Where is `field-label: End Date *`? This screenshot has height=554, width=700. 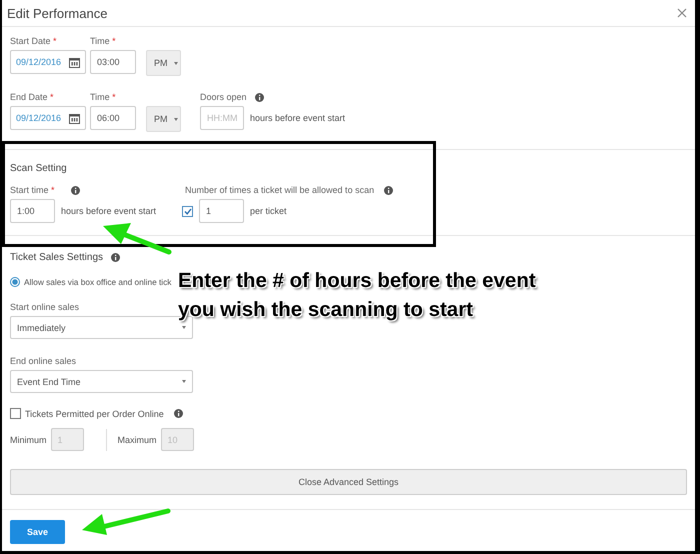
field-label: End Date * is located at coordinates (32, 97).